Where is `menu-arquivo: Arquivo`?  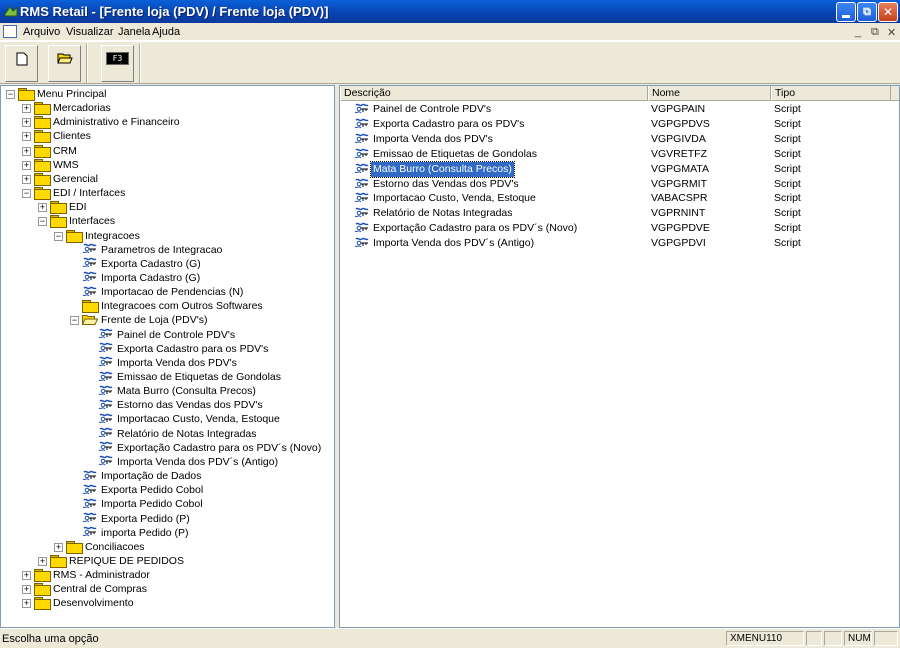 menu-arquivo: Arquivo is located at coordinates (41, 32).